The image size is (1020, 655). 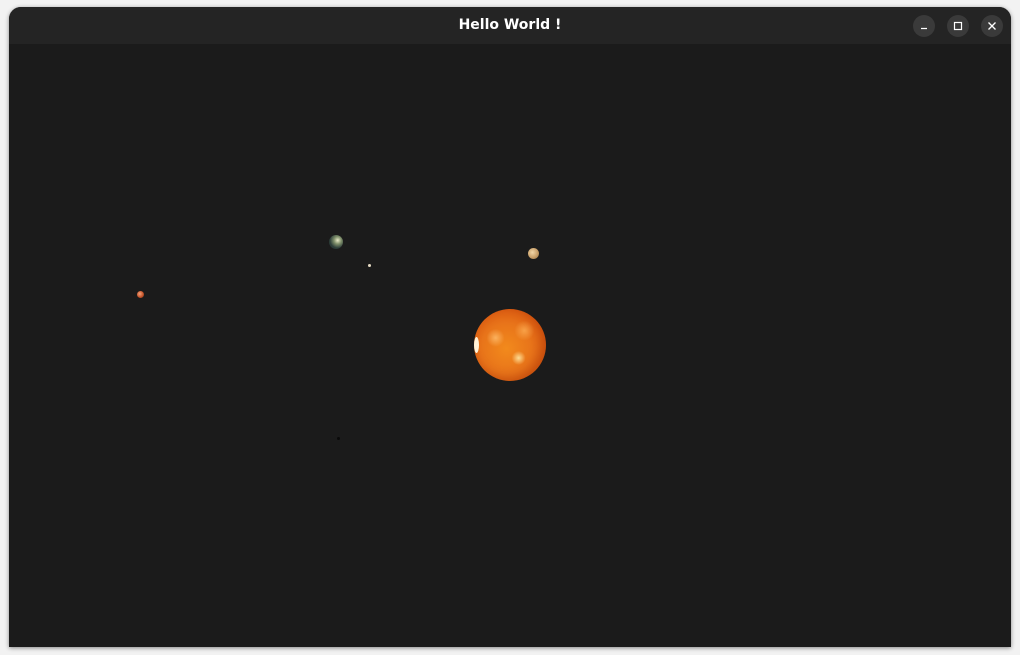 I want to click on maximize-icon, so click(x=958, y=26).